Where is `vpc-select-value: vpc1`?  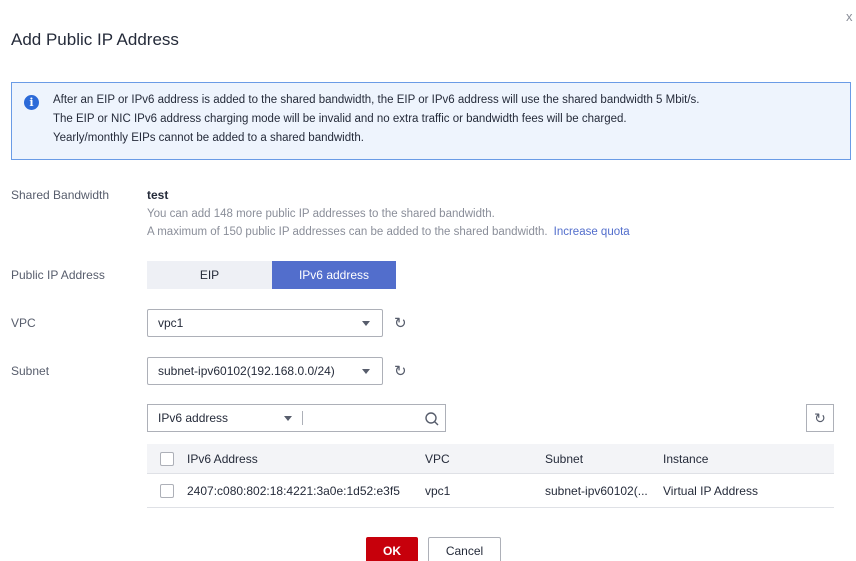 vpc-select-value: vpc1 is located at coordinates (171, 323).